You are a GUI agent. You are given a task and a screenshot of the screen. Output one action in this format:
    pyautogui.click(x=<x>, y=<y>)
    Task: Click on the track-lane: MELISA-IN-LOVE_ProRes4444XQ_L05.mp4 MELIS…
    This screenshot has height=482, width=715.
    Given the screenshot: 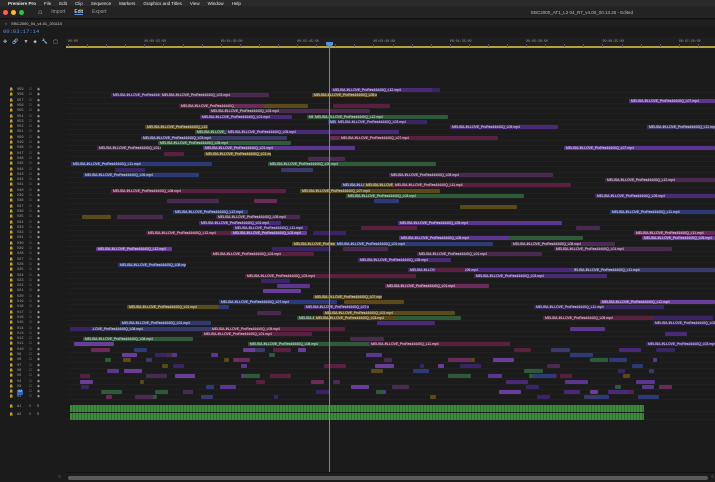 What is the action you would take?
    pyautogui.click(x=390, y=175)
    